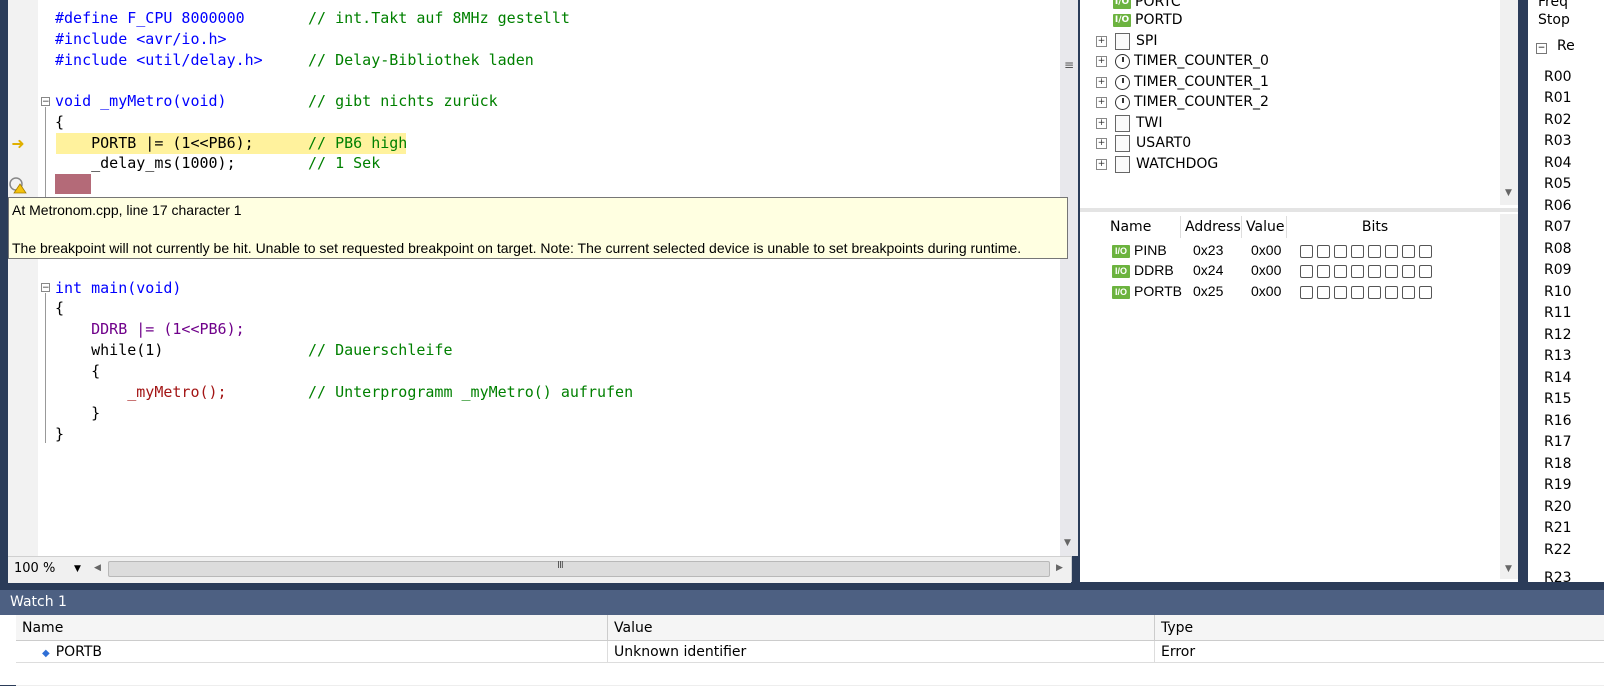 The height and width of the screenshot is (686, 1604). Describe the element at coordinates (1558, 442) in the screenshot. I see `register-label: R17` at that location.